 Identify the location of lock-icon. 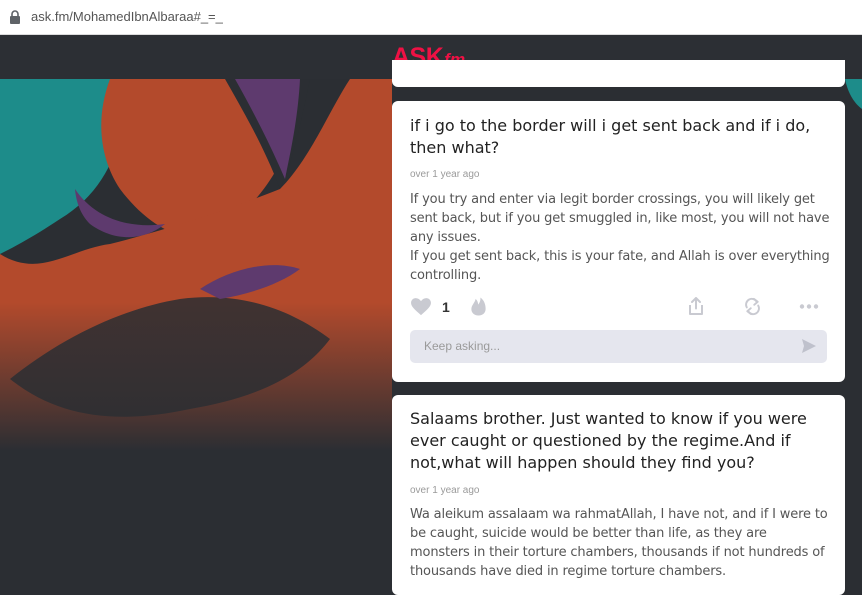
(15, 17).